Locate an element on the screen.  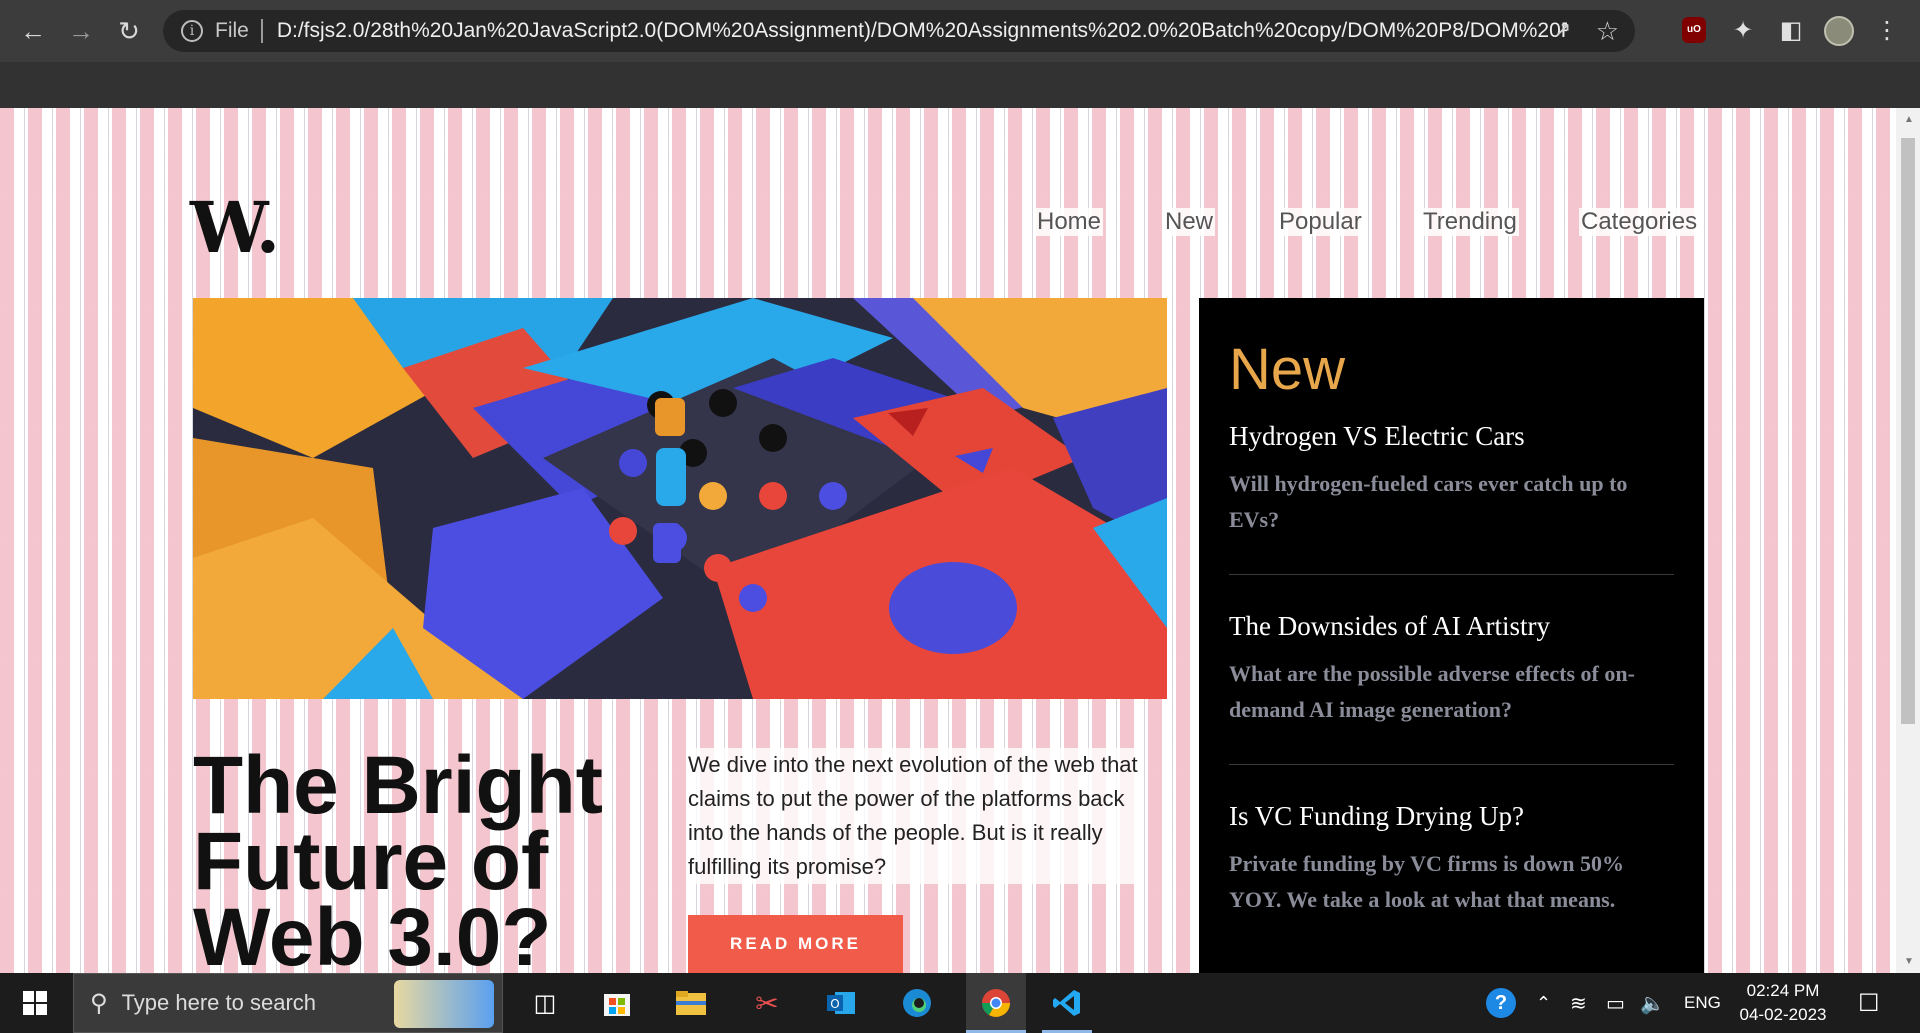
reload-icon: ↻ is located at coordinates (129, 31).